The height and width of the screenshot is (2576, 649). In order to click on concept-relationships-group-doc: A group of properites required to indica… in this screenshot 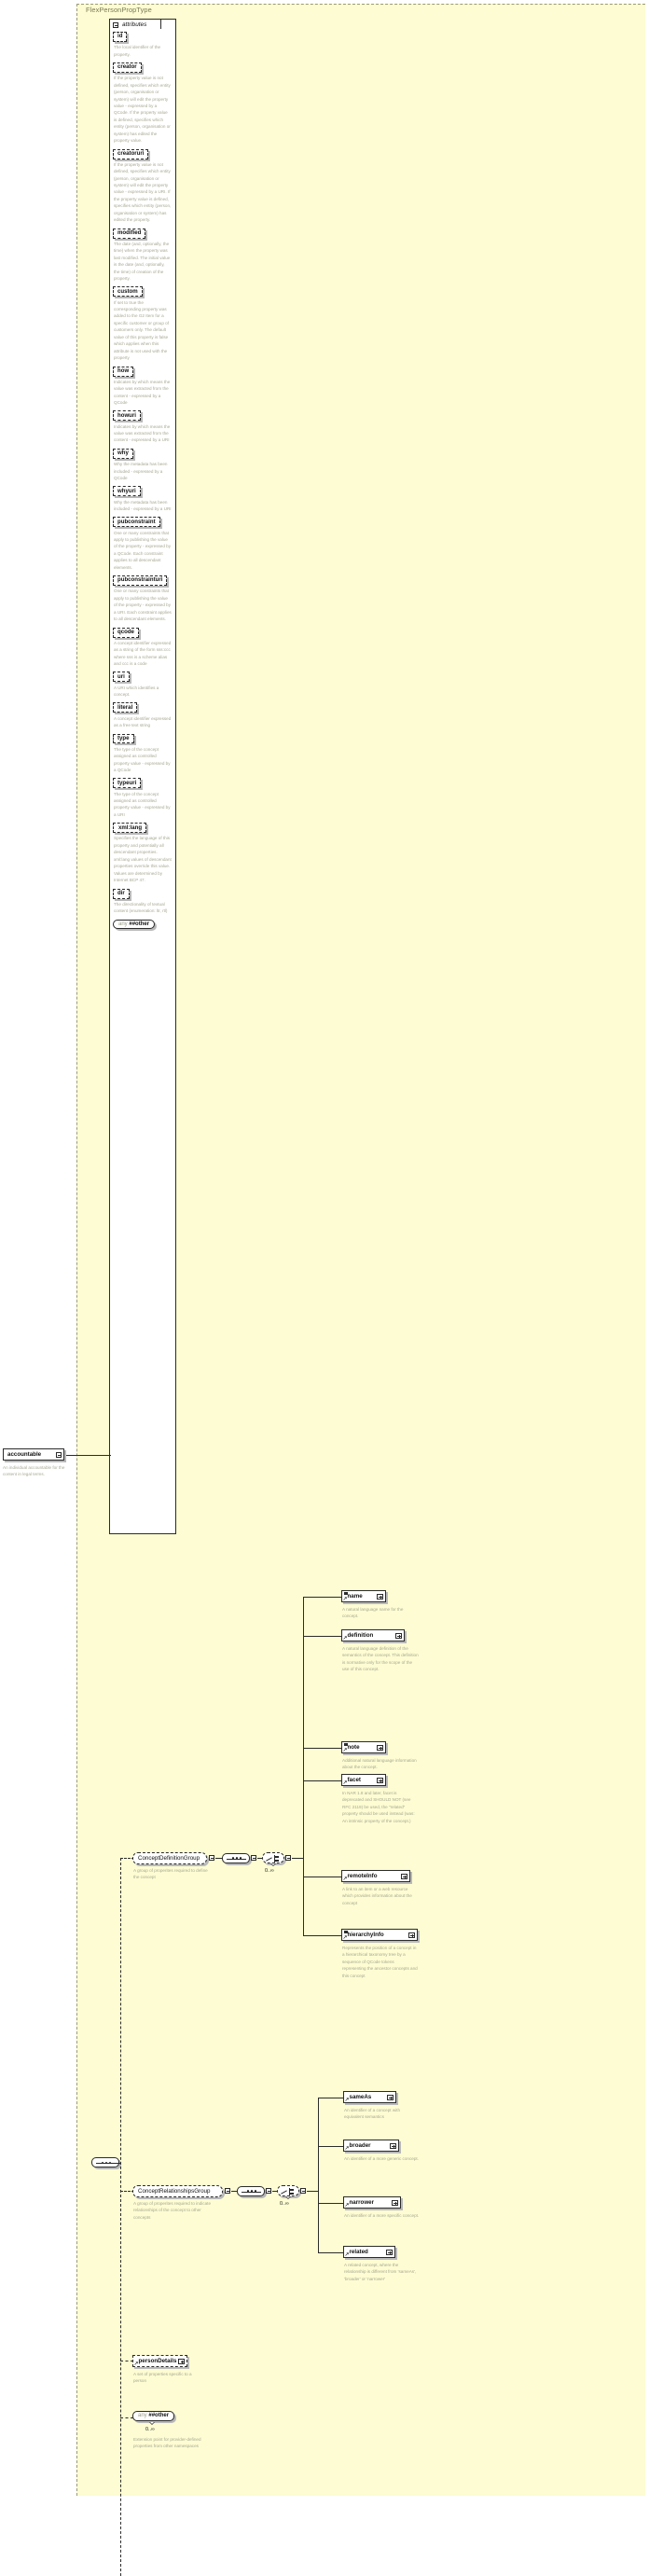, I will do `click(172, 2210)`.